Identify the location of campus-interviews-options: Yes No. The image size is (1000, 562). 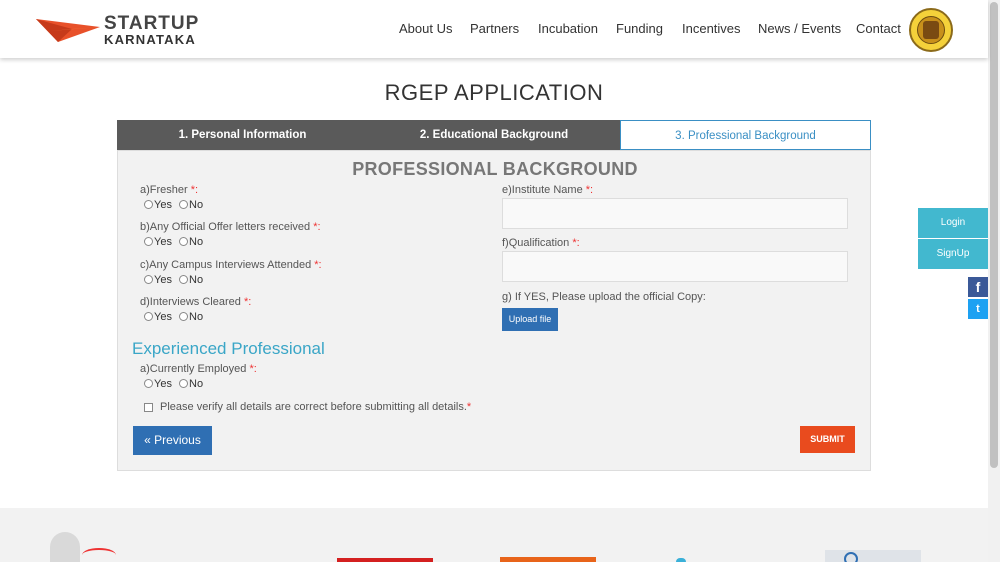
(175, 281).